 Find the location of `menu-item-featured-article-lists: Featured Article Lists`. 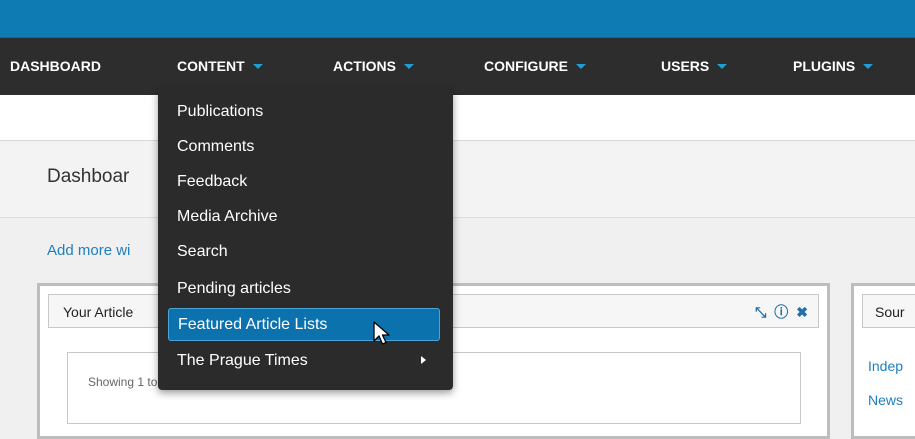

menu-item-featured-article-lists: Featured Article Lists is located at coordinates (304, 324).